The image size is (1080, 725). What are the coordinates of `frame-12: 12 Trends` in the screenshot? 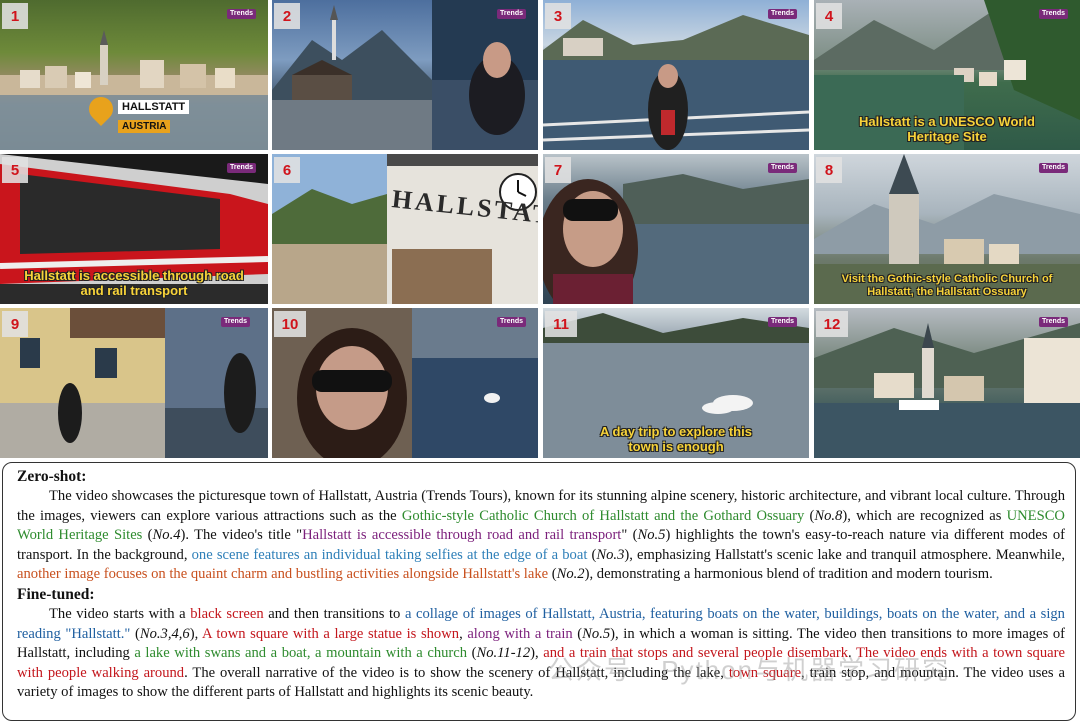 It's located at (947, 383).